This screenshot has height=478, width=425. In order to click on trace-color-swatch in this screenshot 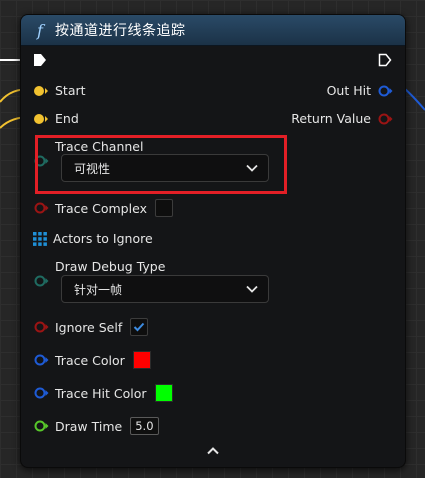, I will do `click(141, 360)`.